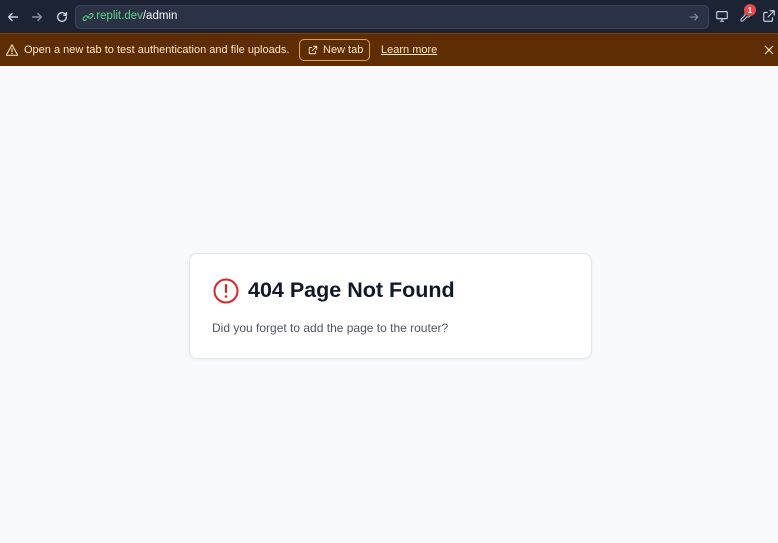 The height and width of the screenshot is (543, 778). I want to click on devices-button, so click(722, 16).